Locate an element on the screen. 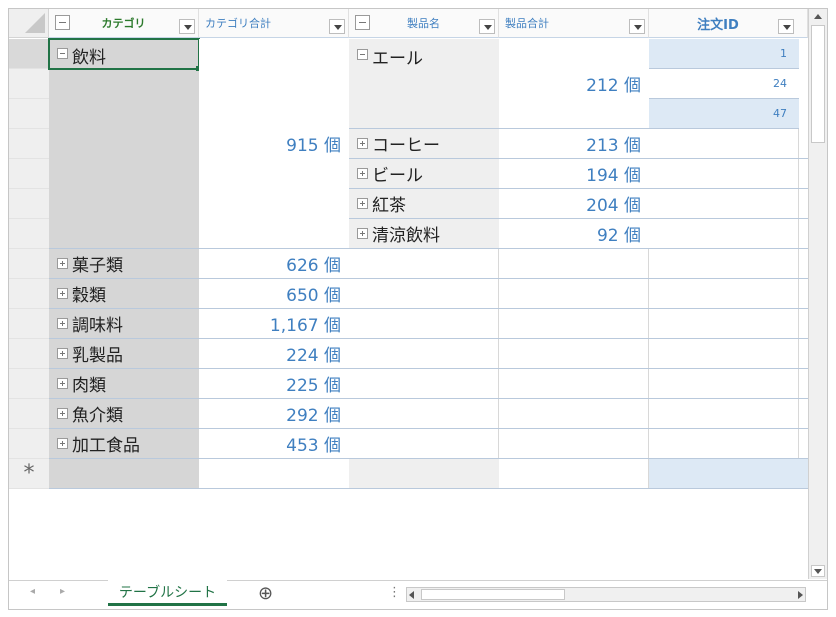 This screenshot has width=836, height=617. next-sheet-icon: ▸ is located at coordinates (62, 591).